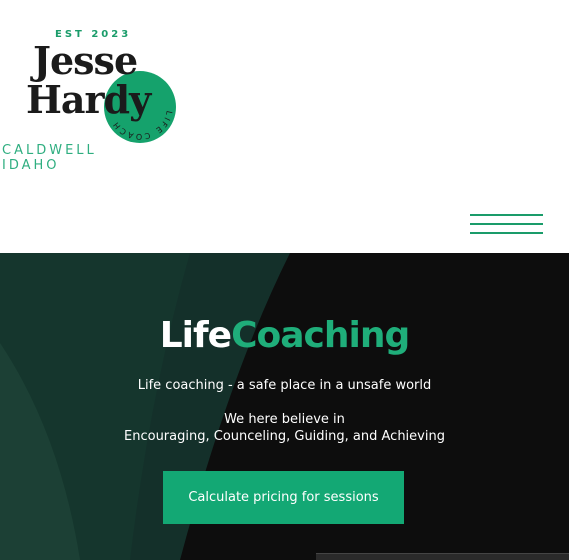 The height and width of the screenshot is (560, 569). Describe the element at coordinates (283, 497) in the screenshot. I see `calculate-pricing-button: Calculate pricing for sessions` at that location.